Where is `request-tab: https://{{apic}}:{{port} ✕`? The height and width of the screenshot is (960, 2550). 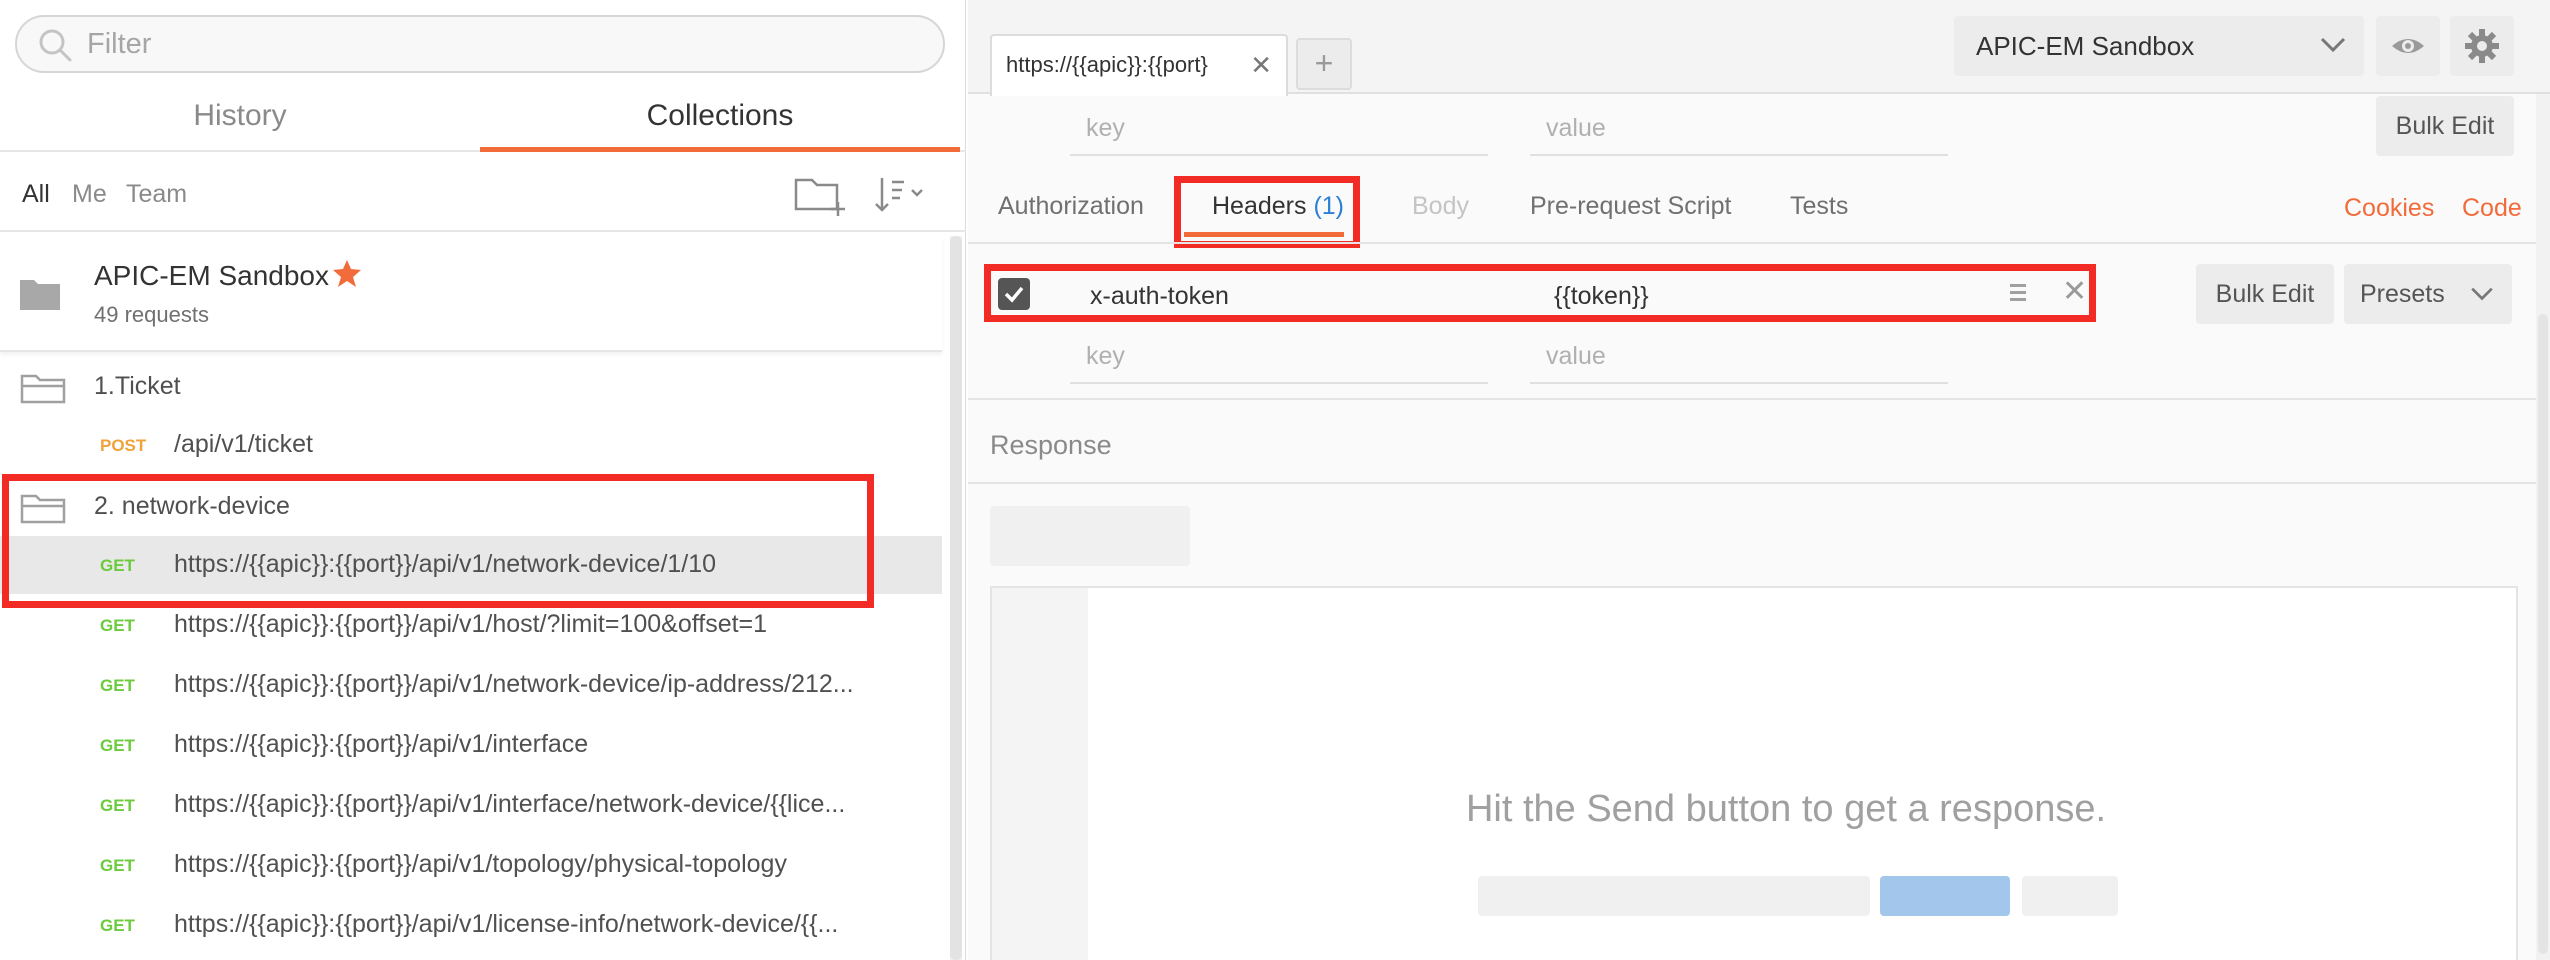
request-tab: https://{{apic}}:{{port} ✕ is located at coordinates (1139, 65).